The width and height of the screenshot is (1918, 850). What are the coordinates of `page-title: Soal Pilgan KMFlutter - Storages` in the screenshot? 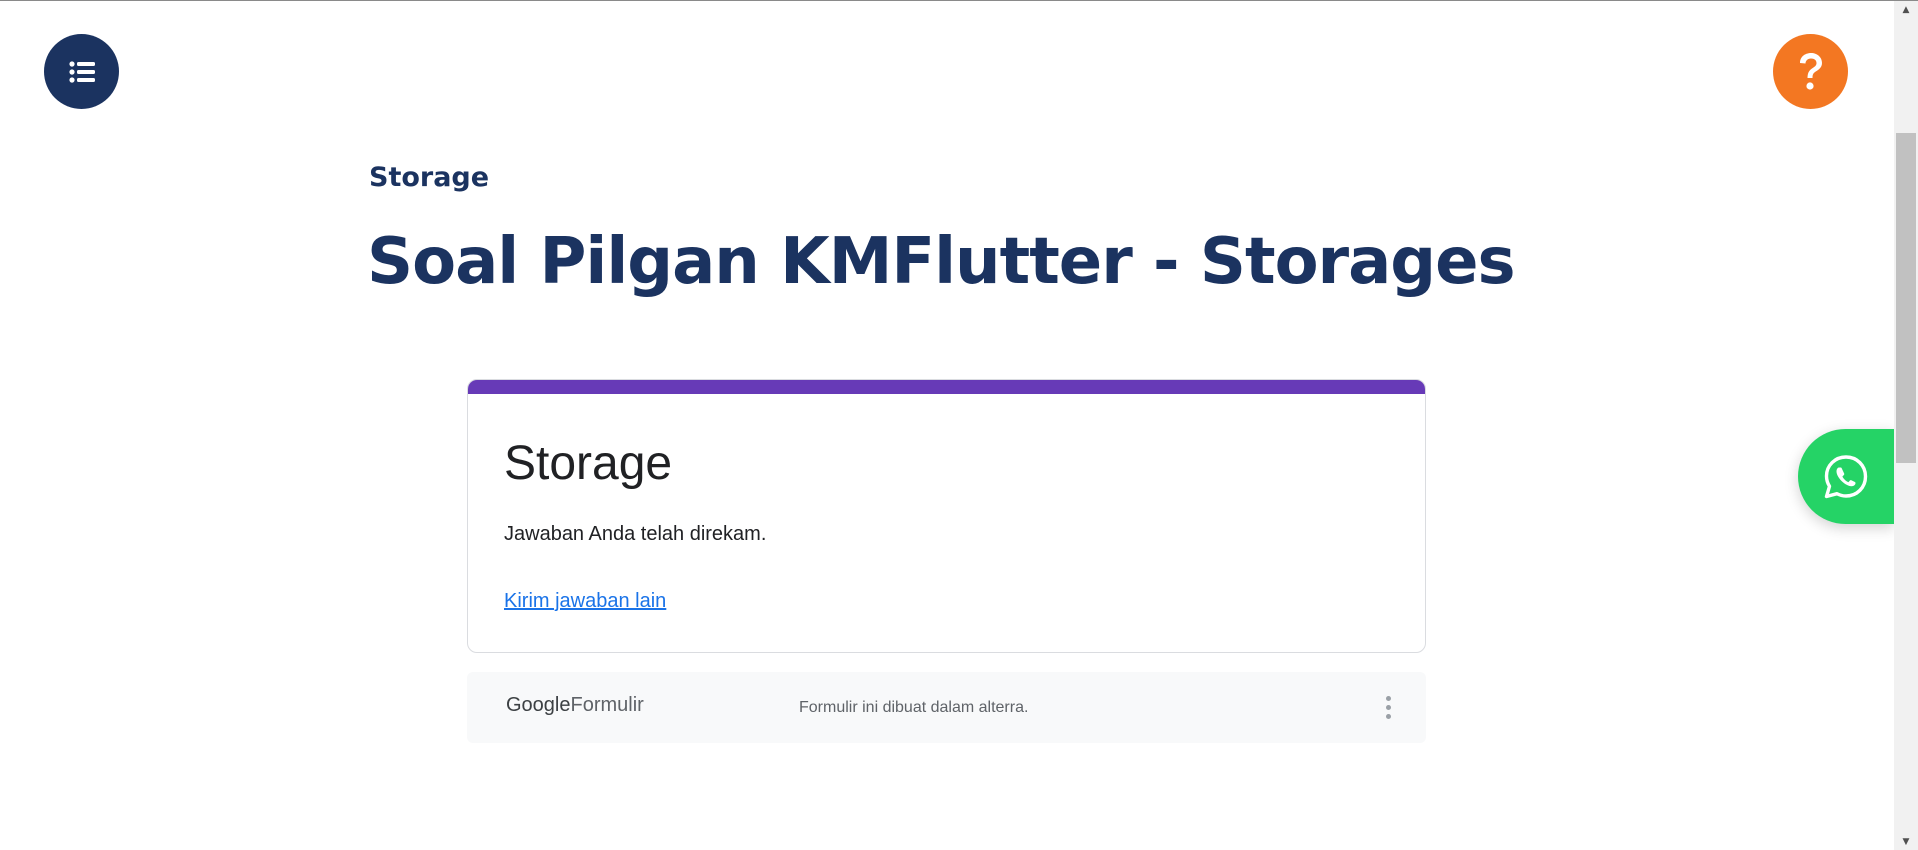 It's located at (941, 262).